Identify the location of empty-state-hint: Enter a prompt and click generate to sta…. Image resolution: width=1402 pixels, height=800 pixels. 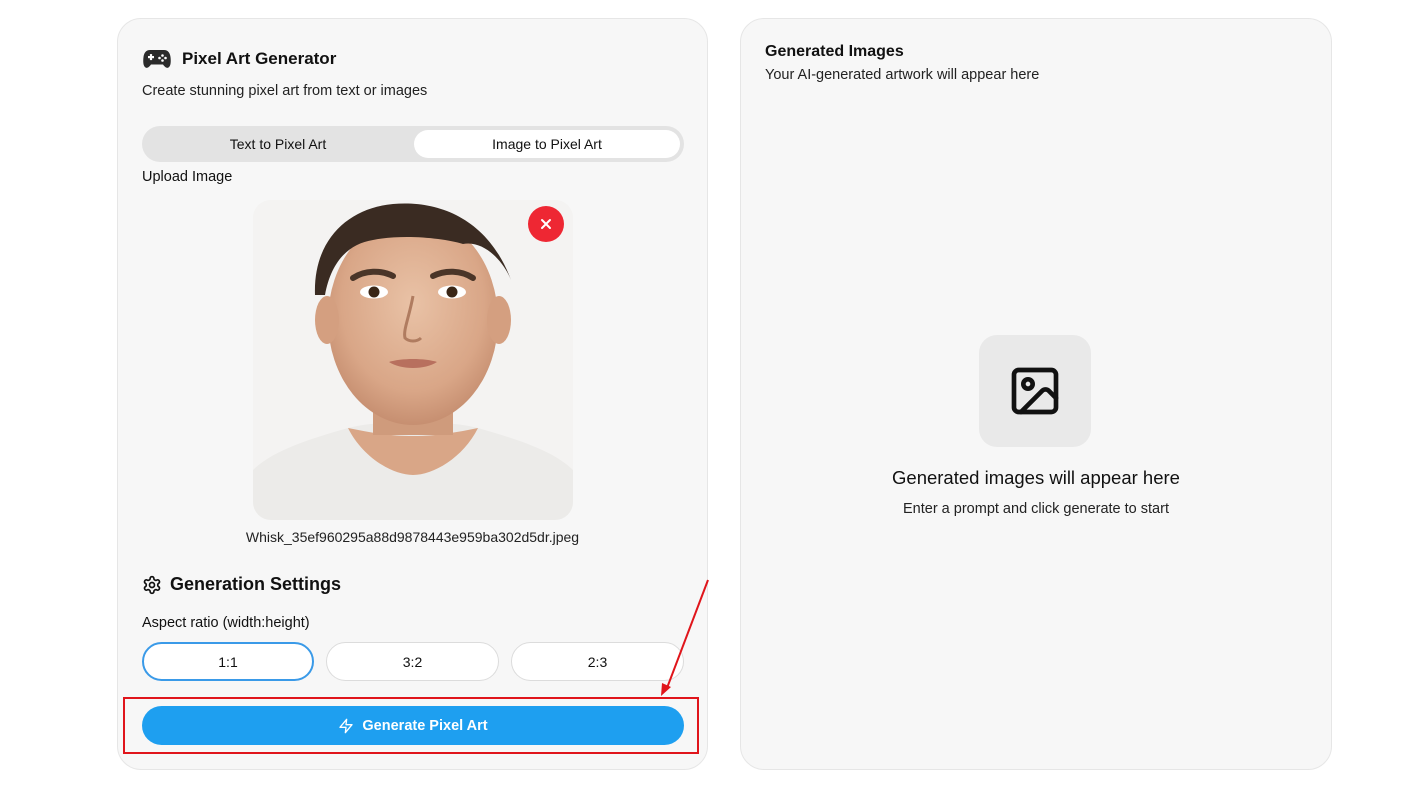
(1036, 509).